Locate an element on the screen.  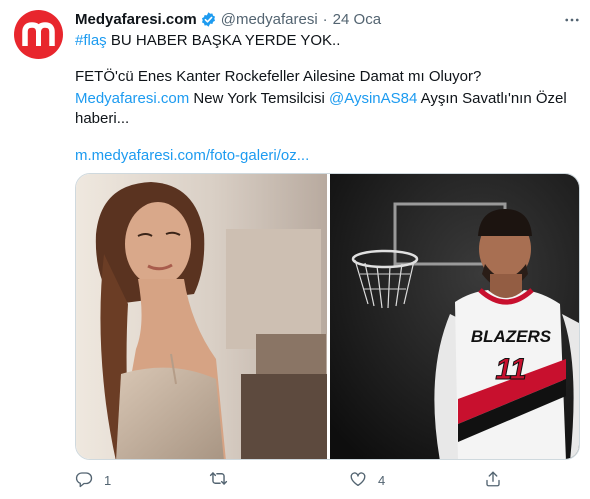
author-name: Medyafaresi.com is located at coordinates (136, 19).